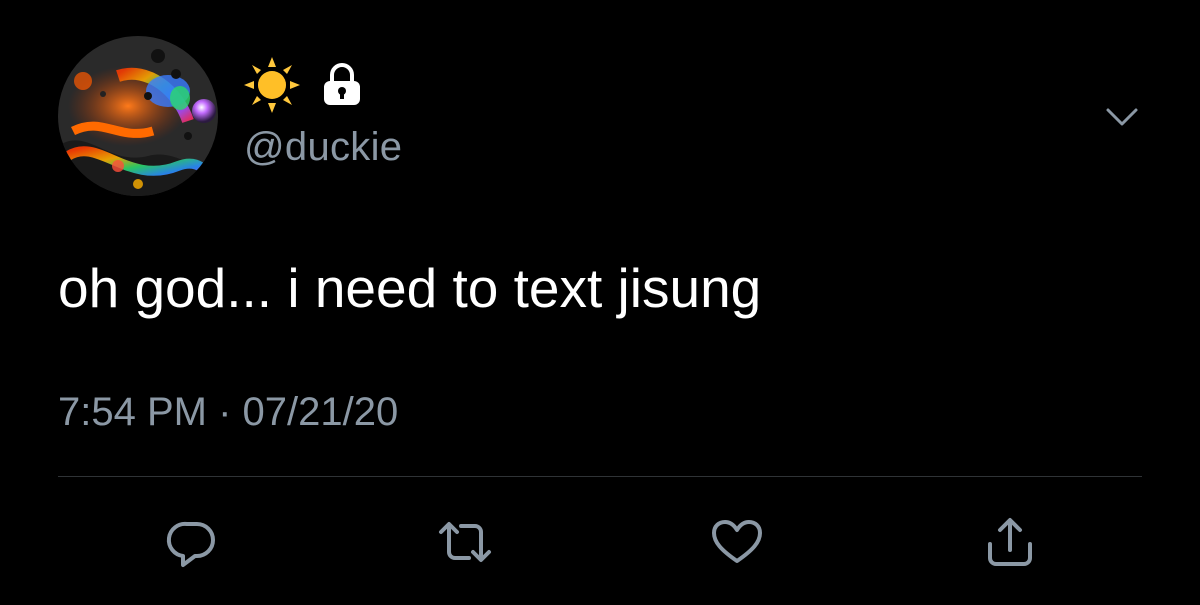 The height and width of the screenshot is (605, 1200). Describe the element at coordinates (320, 412) in the screenshot. I see `tweet-date: 07/21/20` at that location.